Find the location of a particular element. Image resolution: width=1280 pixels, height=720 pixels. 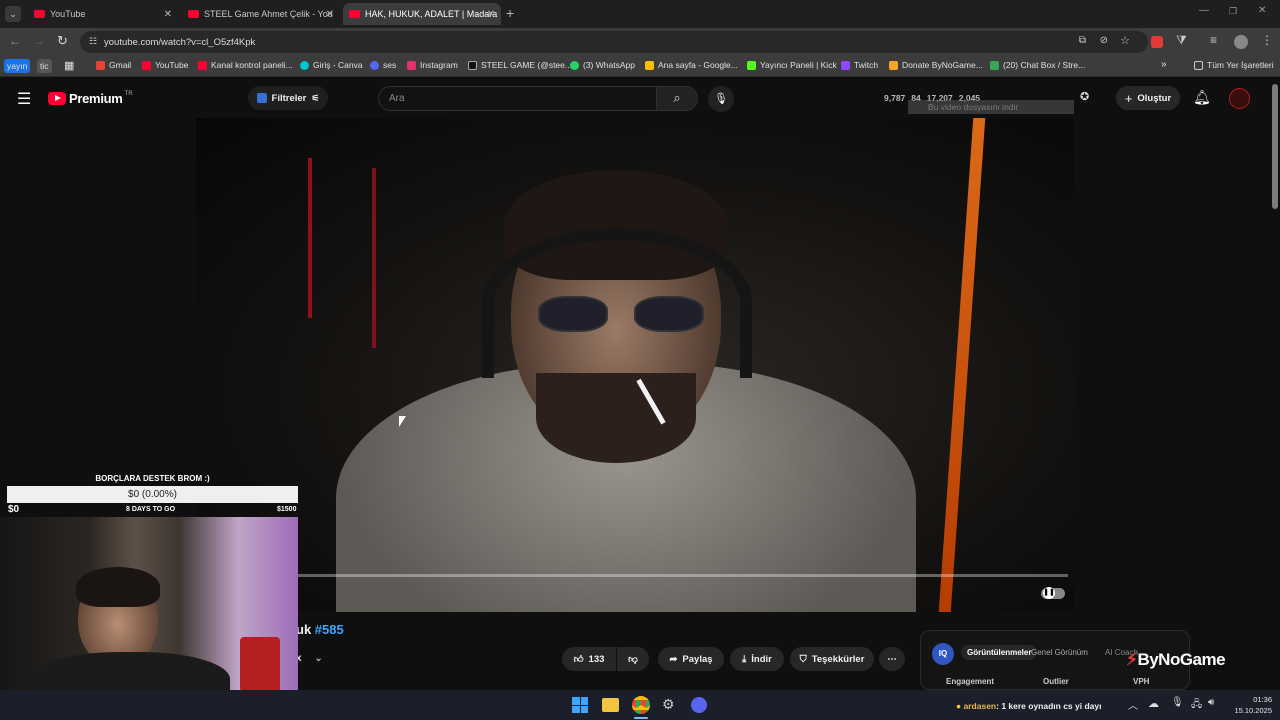

autoplay-toggle: ❚❚ is located at coordinates (1053, 593).